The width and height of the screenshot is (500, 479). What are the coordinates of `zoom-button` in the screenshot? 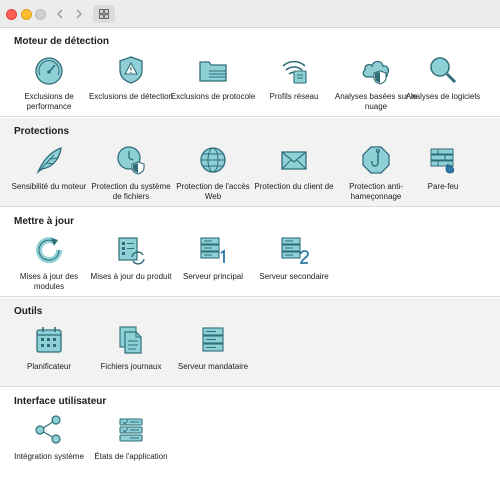 It's located at (40, 14).